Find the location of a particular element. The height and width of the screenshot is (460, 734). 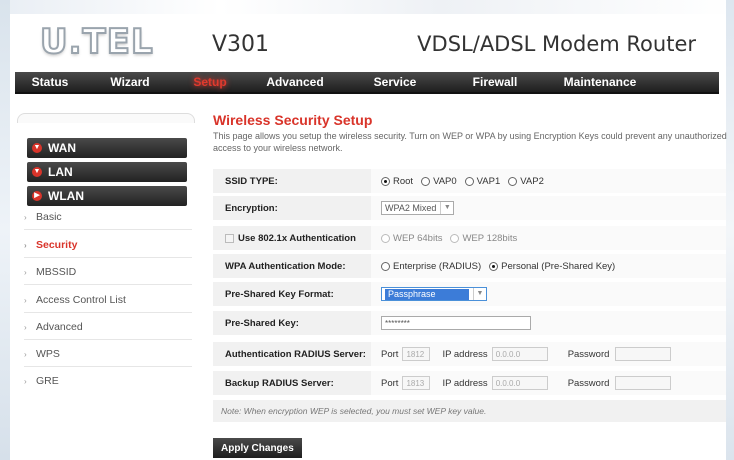

wep-64-radio: WEP 64bits is located at coordinates (411, 238).